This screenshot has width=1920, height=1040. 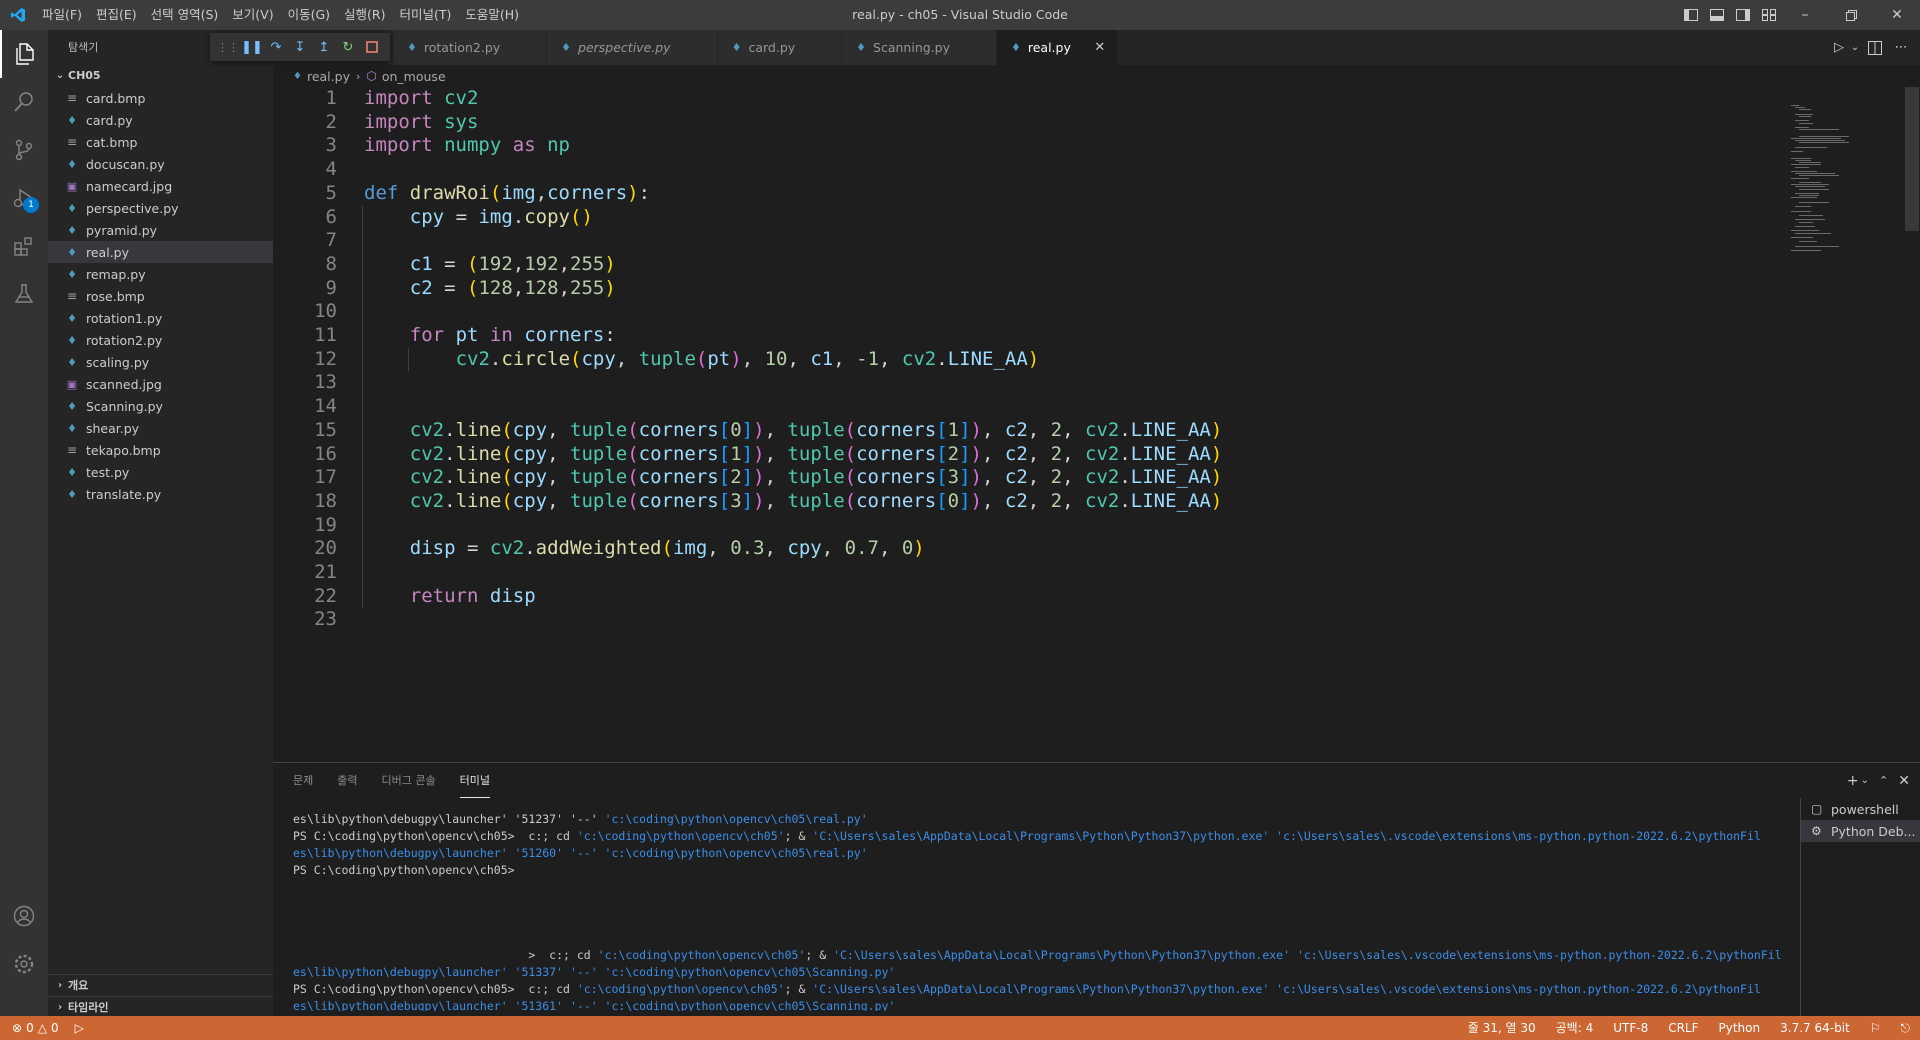 What do you see at coordinates (160, 406) in the screenshot?
I see `file-item: ♦ Scanning.py` at bounding box center [160, 406].